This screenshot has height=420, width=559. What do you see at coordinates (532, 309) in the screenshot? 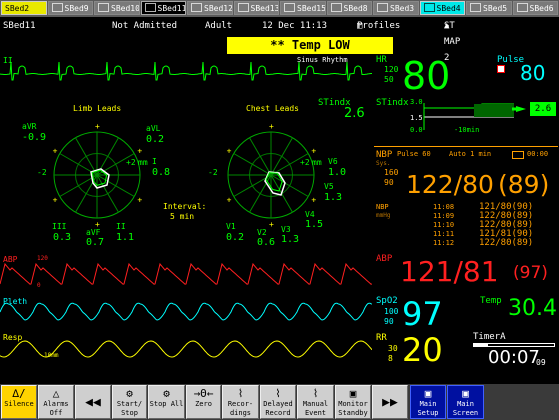
I see `temp-value: 30.4` at bounding box center [532, 309].